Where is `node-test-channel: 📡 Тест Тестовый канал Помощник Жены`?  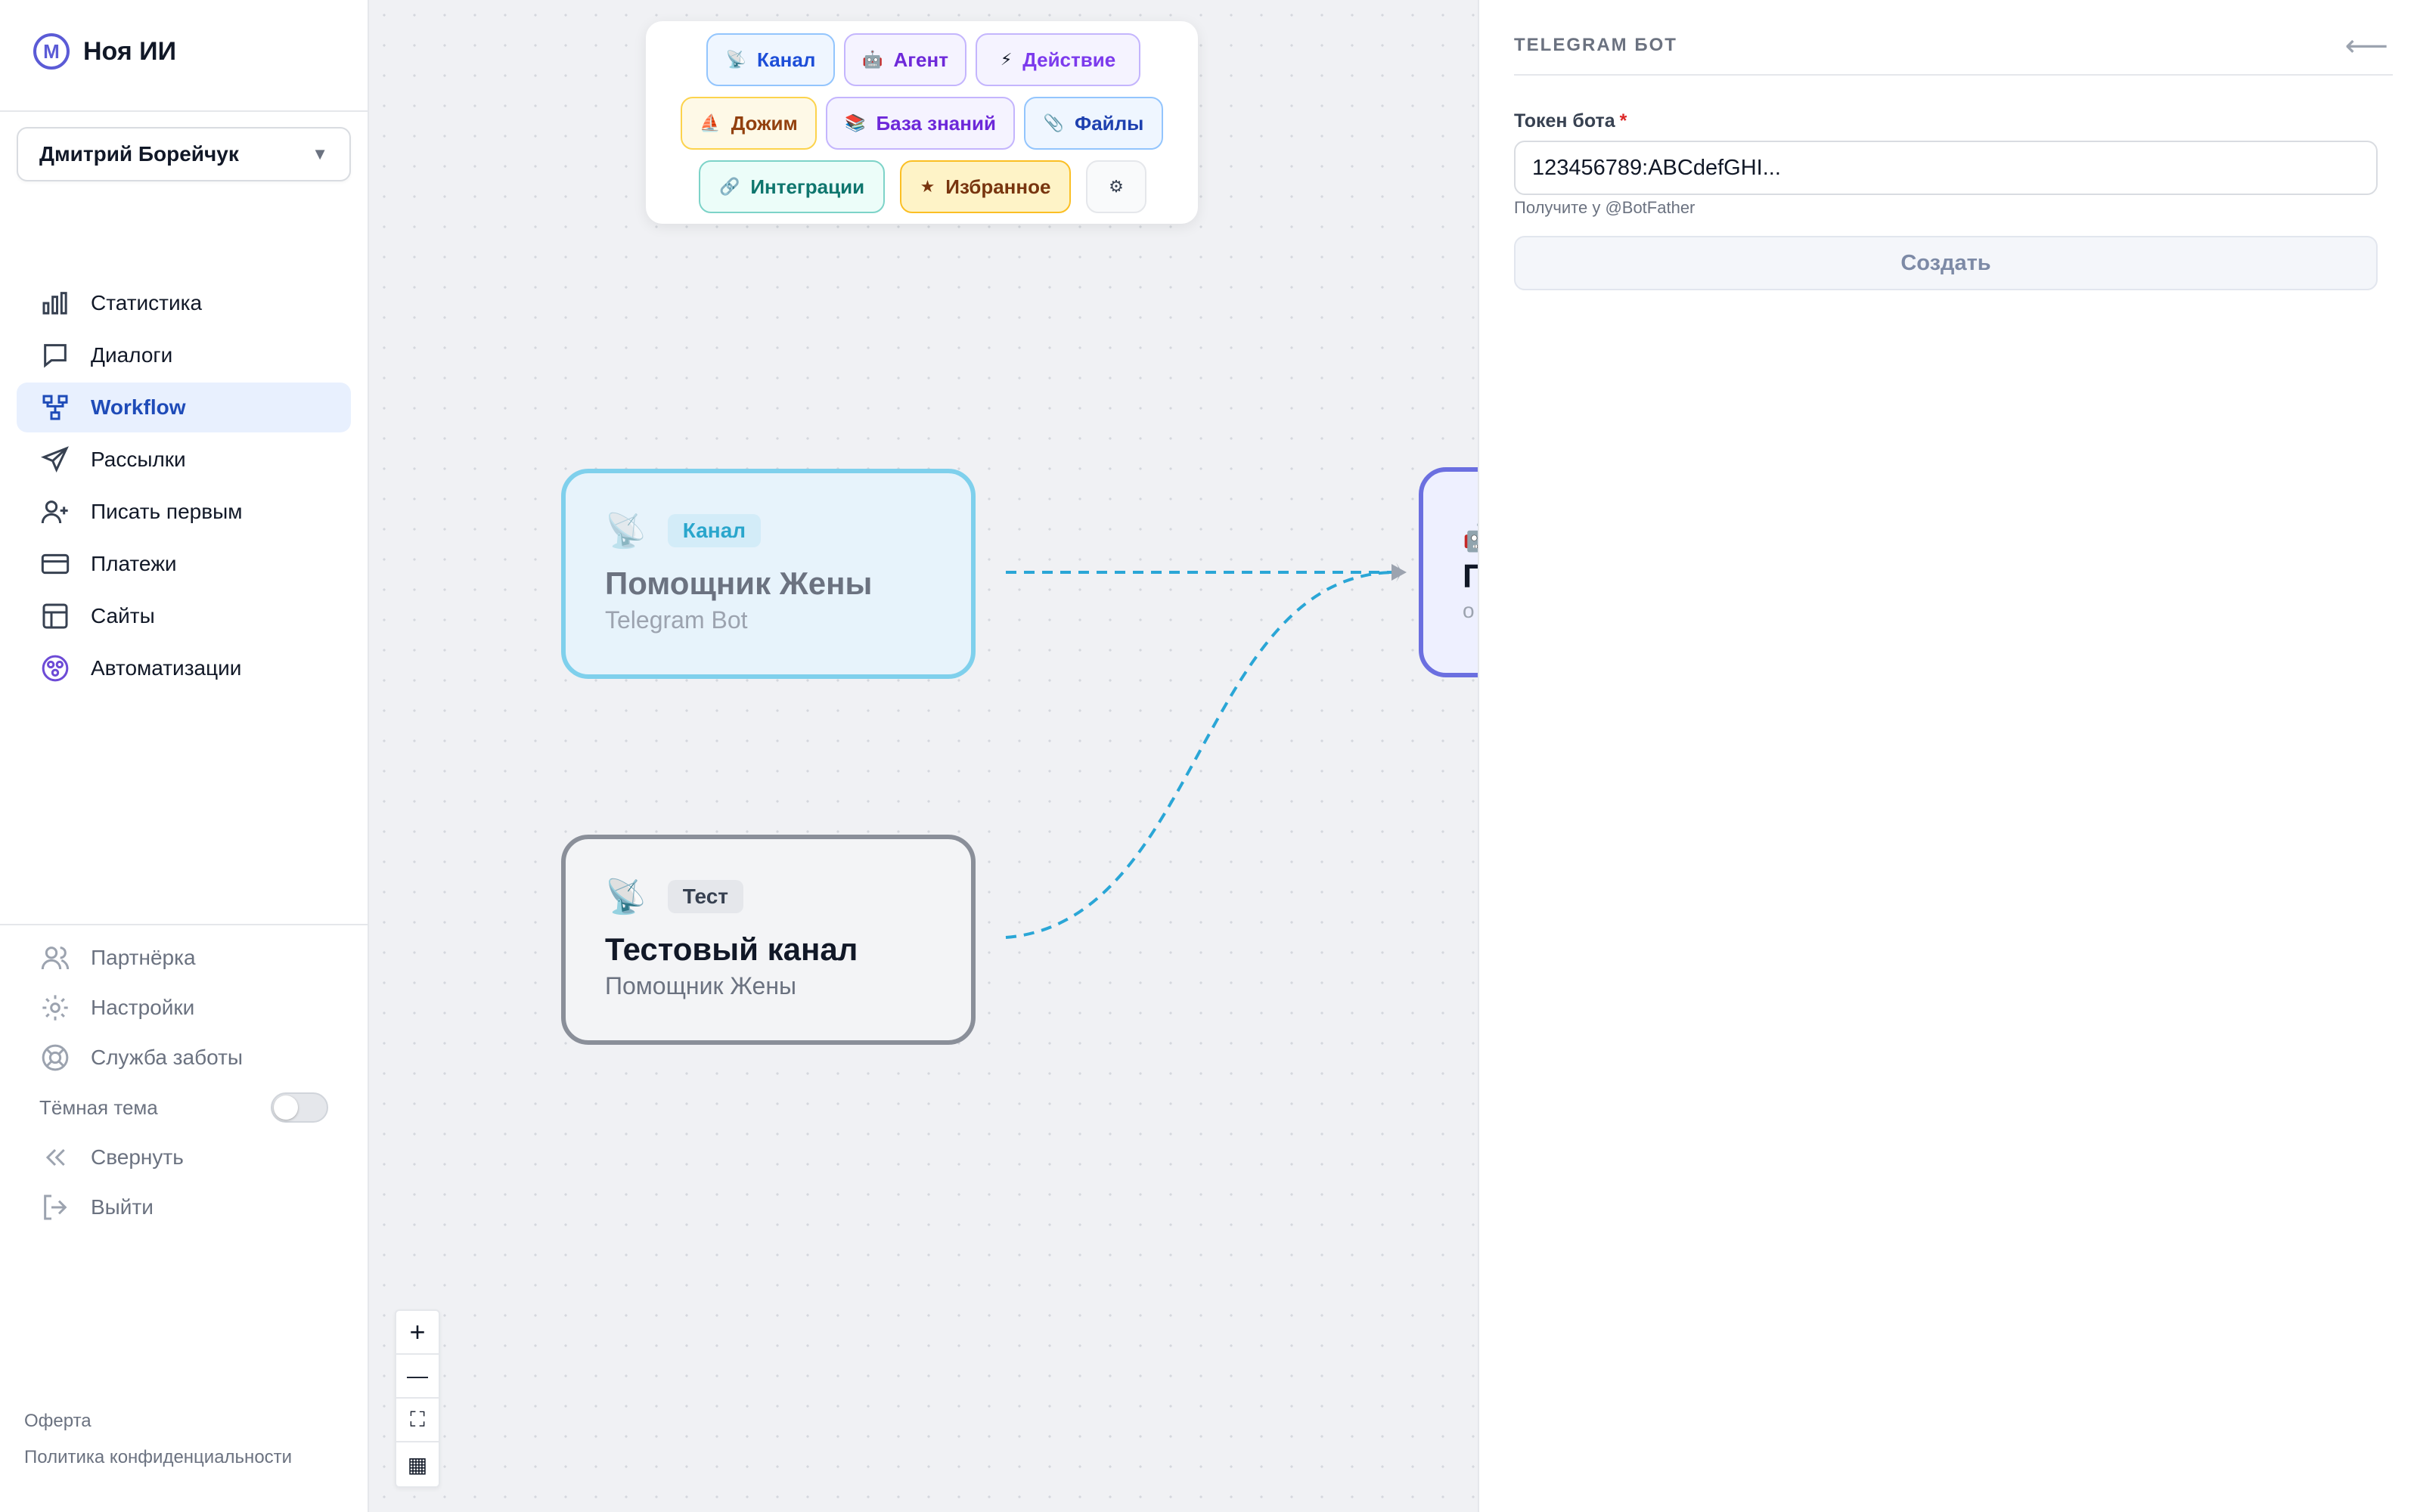 node-test-channel: 📡 Тест Тестовый канал Помощник Жены is located at coordinates (768, 940).